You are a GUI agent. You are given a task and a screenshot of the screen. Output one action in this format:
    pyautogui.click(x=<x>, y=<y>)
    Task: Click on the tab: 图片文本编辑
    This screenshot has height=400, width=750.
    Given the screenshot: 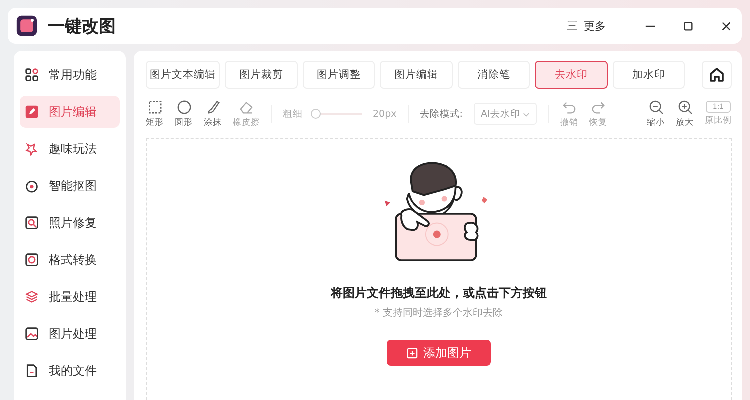 What is the action you would take?
    pyautogui.click(x=183, y=75)
    